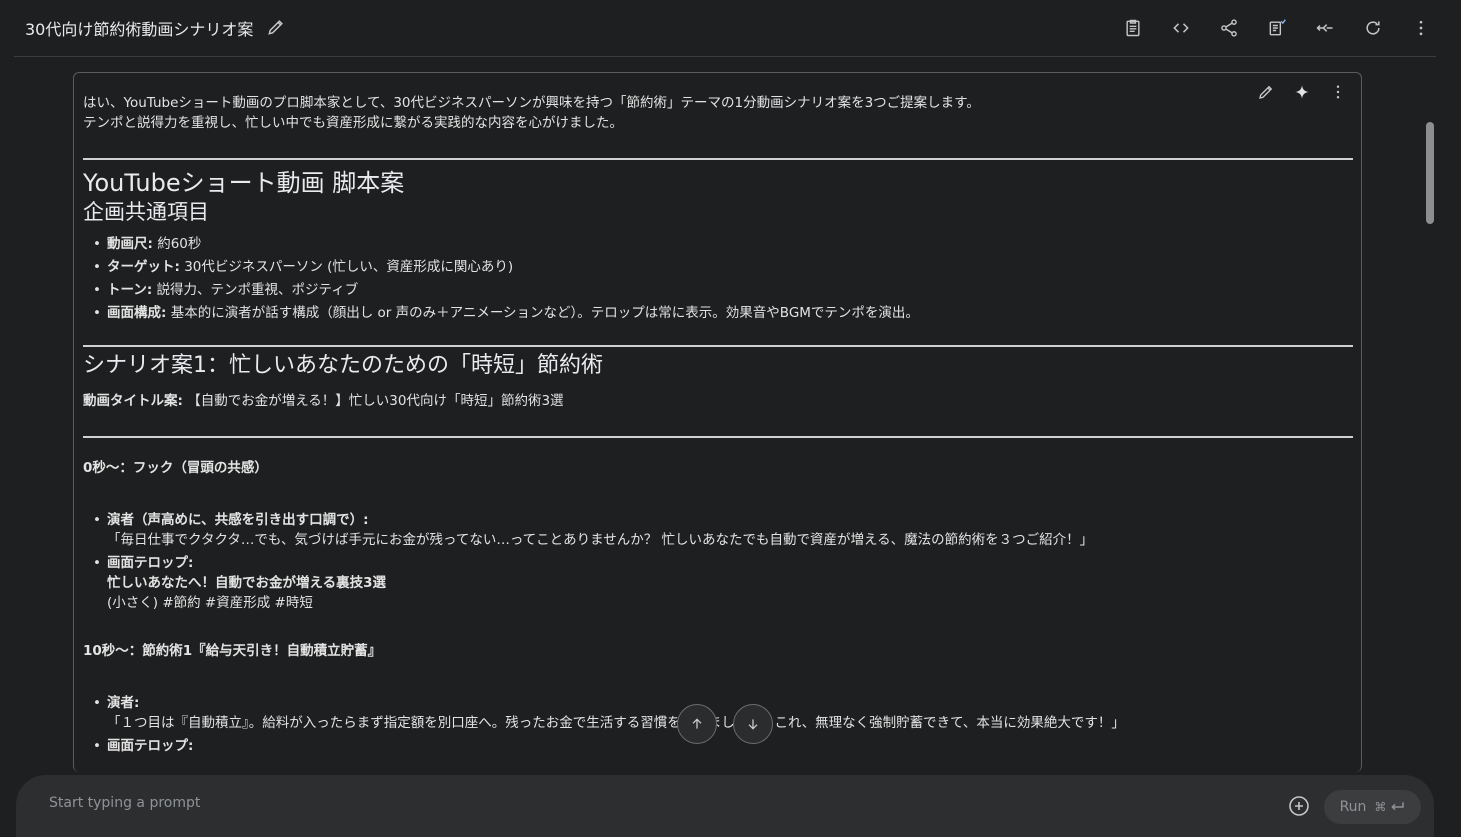 Image resolution: width=1461 pixels, height=837 pixels. Describe the element at coordinates (1181, 28) in the screenshot. I see `code-icon` at that location.